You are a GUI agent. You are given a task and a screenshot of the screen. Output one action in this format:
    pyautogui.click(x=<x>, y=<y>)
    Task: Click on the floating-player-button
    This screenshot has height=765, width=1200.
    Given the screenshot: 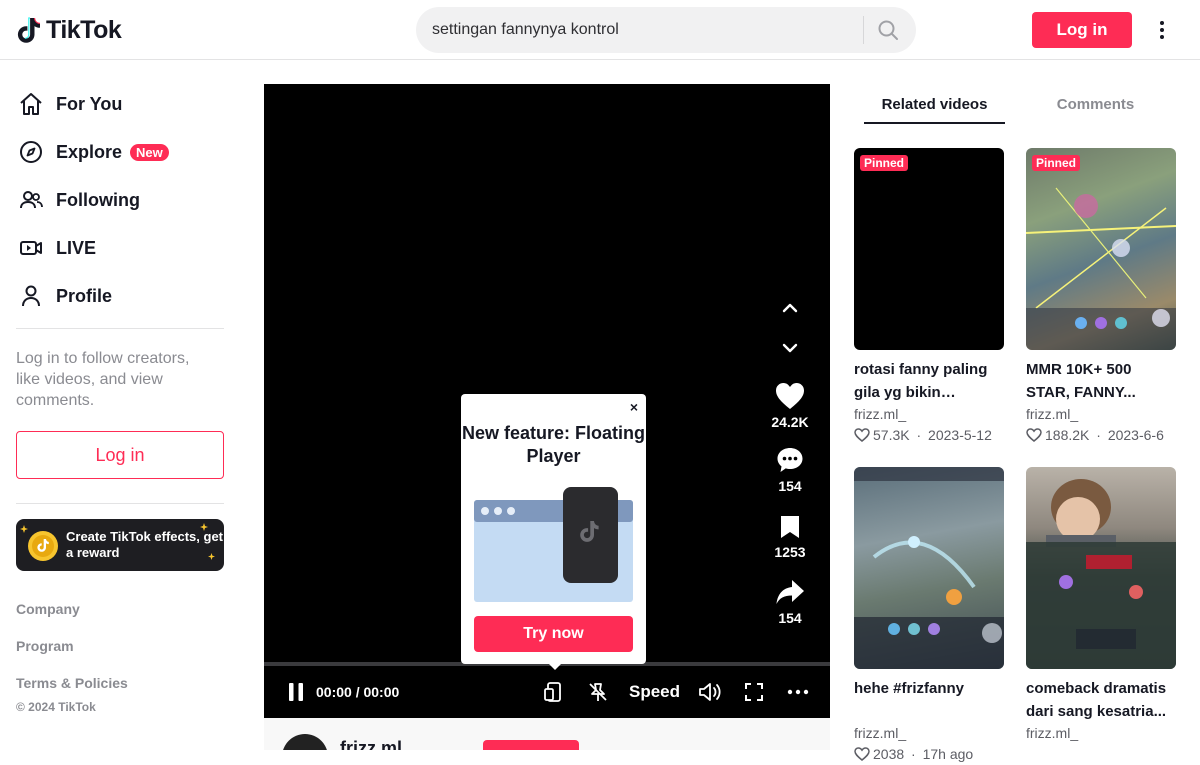 What is the action you would take?
    pyautogui.click(x=554, y=692)
    